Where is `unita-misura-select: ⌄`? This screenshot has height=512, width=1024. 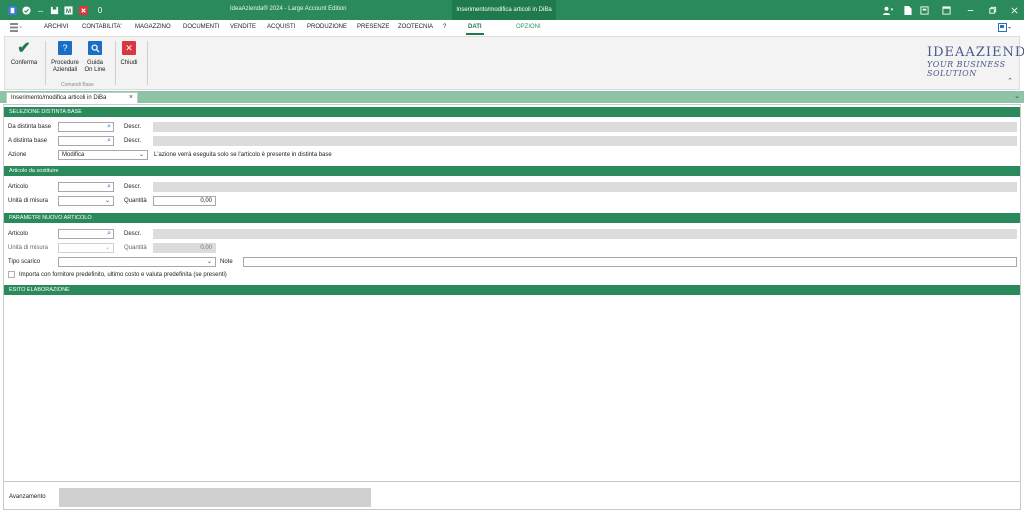 unita-misura-select: ⌄ is located at coordinates (86, 201).